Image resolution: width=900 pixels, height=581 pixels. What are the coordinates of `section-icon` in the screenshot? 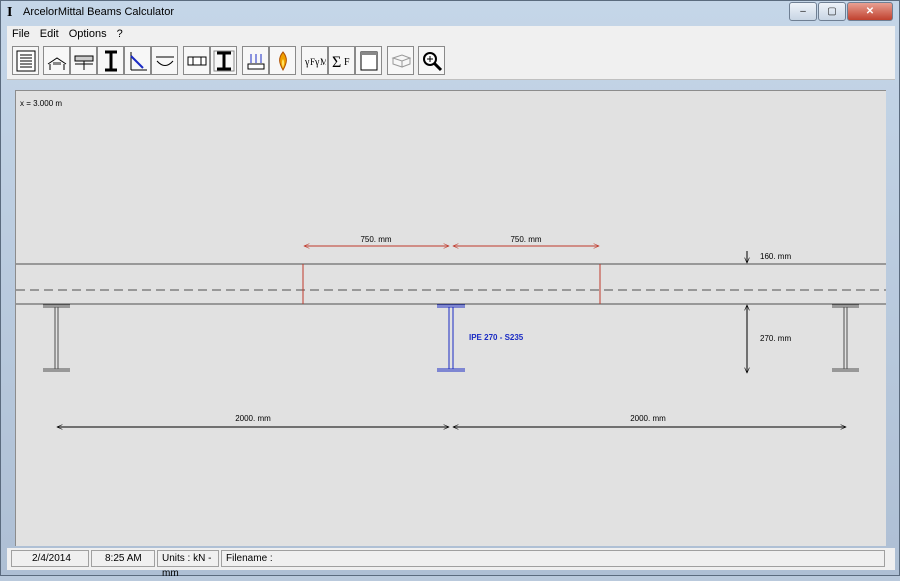 It's located at (223, 60).